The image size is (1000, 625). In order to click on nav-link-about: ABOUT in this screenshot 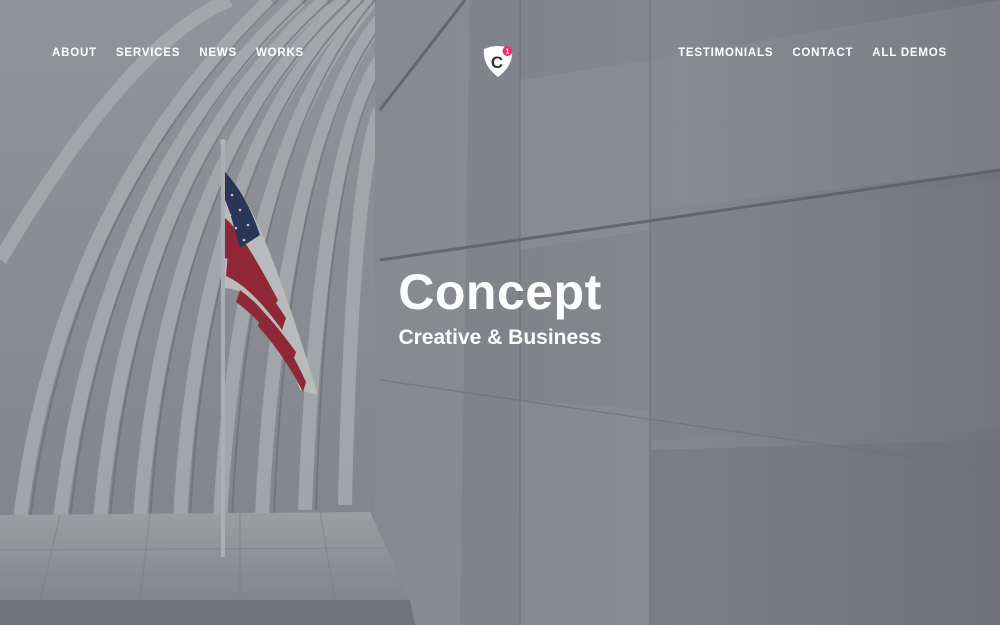, I will do `click(74, 53)`.